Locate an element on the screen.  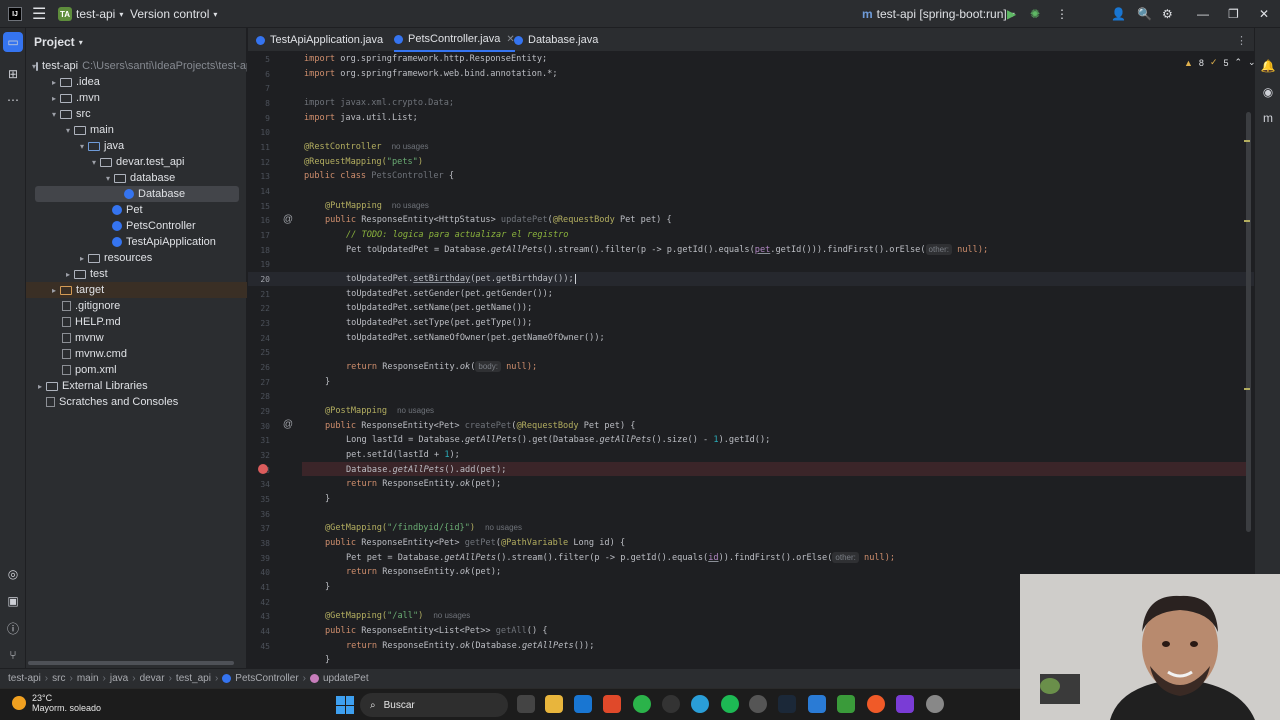
minimize-icon: — is located at coordinates (1203, 14).